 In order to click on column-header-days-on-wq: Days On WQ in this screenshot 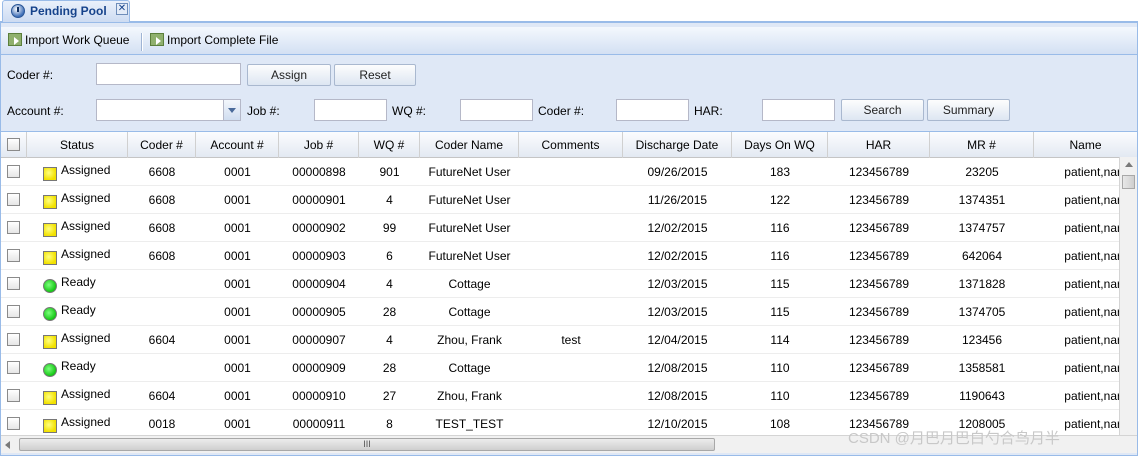, I will do `click(780, 145)`.